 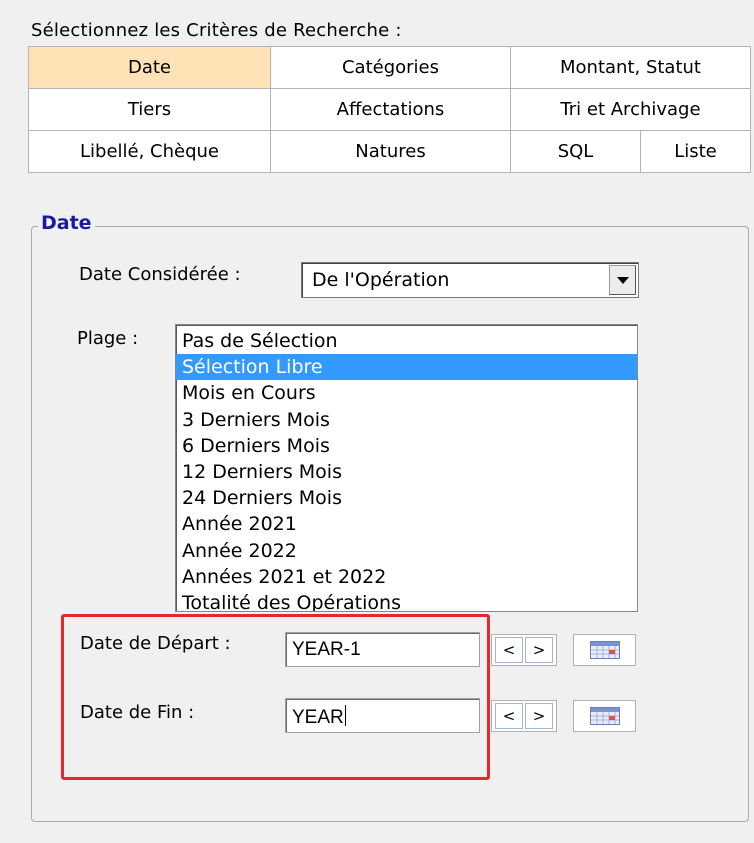 What do you see at coordinates (406, 393) in the screenshot?
I see `list-item: Mois en Cours` at bounding box center [406, 393].